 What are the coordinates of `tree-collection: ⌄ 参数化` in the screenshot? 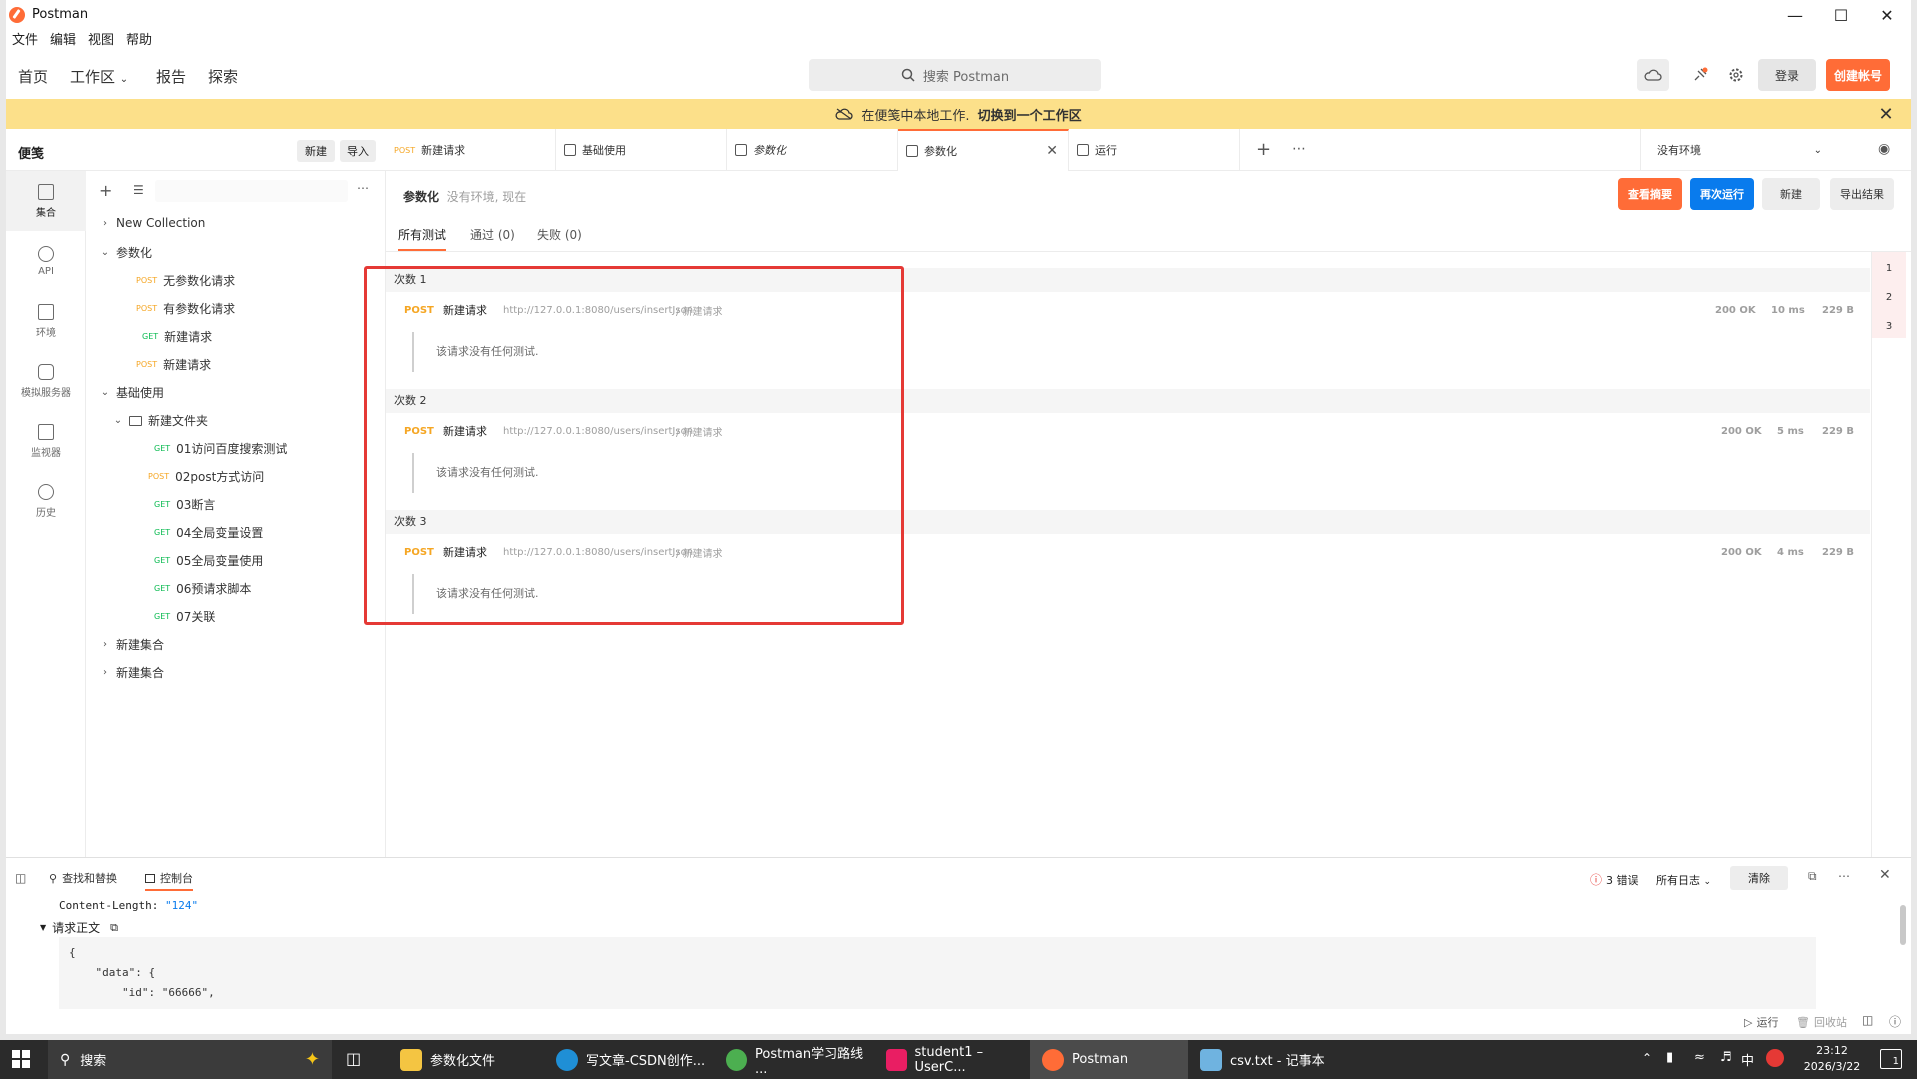 It's located at (126, 252).